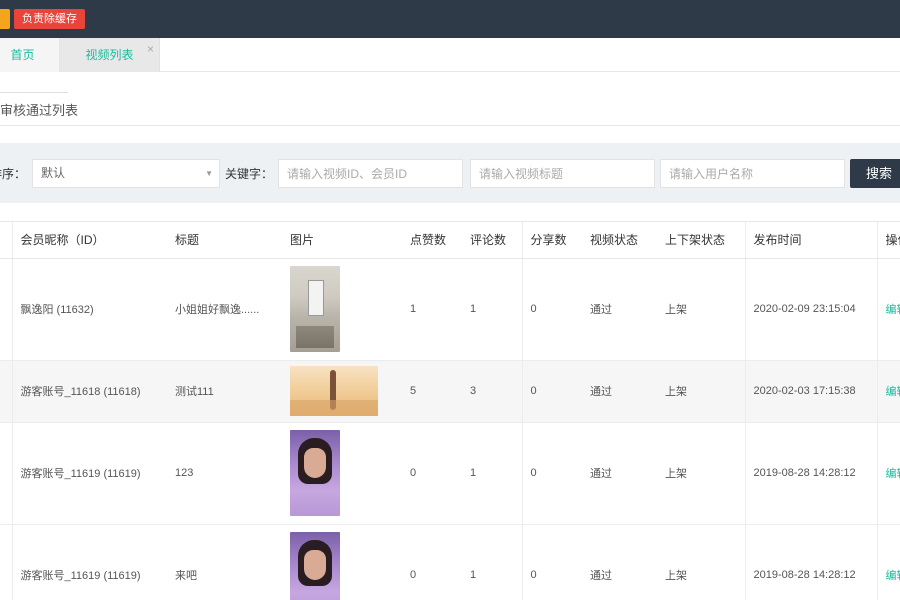  What do you see at coordinates (370, 173) in the screenshot?
I see `video-id-input` at bounding box center [370, 173].